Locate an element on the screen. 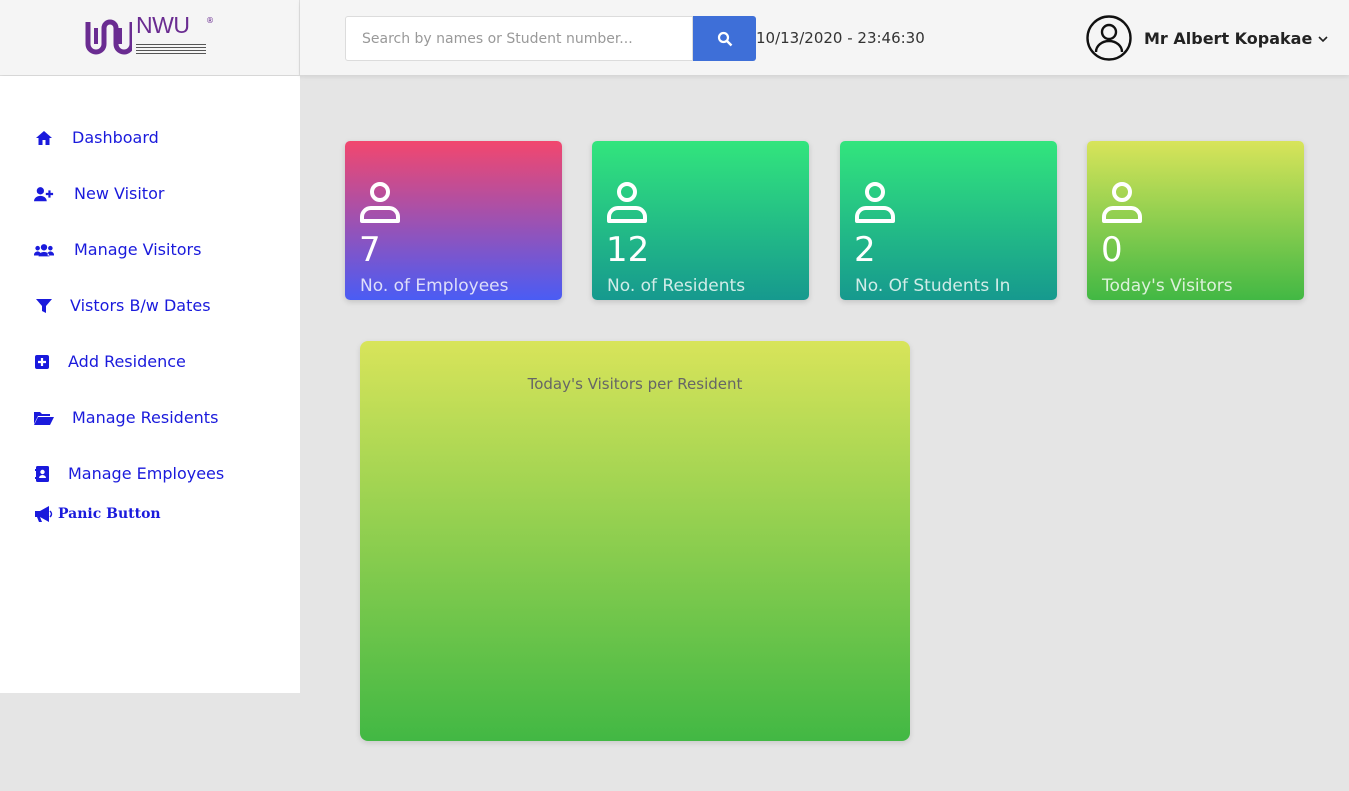  user-avatar-icon is located at coordinates (1109, 38).